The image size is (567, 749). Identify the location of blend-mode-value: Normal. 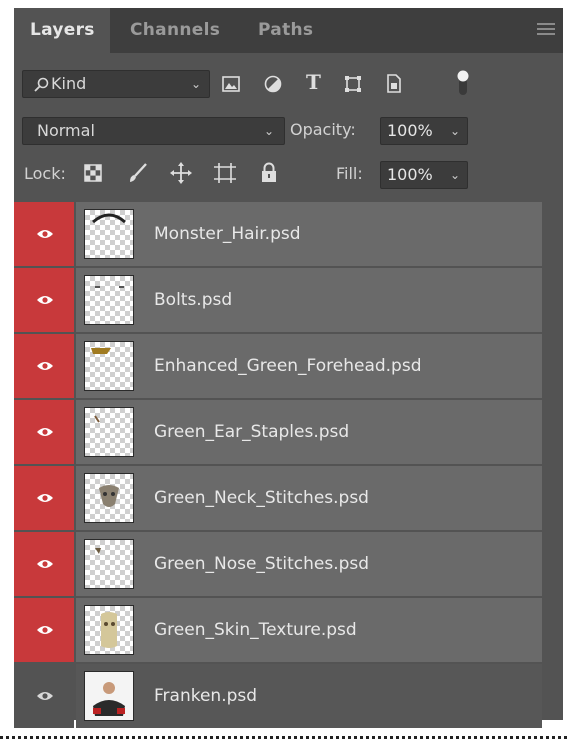
(66, 130).